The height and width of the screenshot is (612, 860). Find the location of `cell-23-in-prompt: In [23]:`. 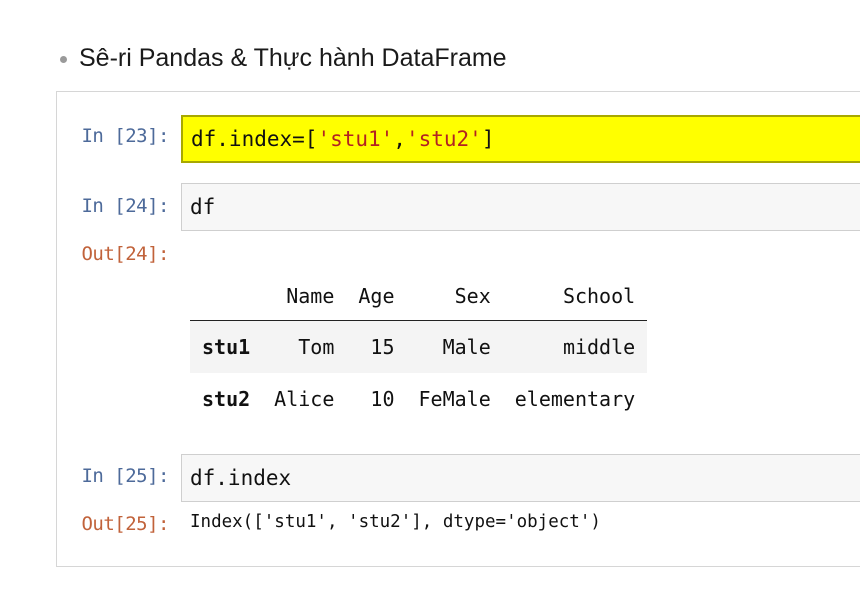

cell-23-in-prompt: In [23]: is located at coordinates (125, 136).